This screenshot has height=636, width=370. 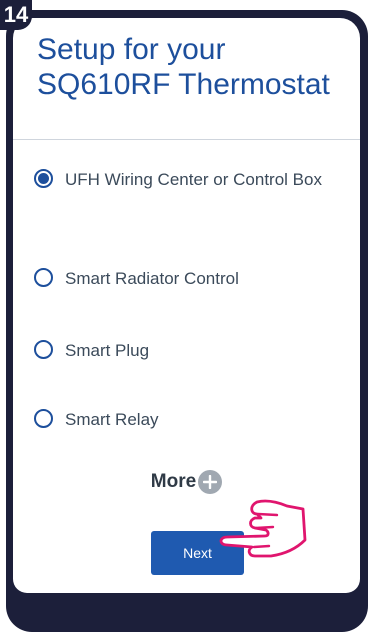 I want to click on radio-selected-icon, so click(x=43, y=178).